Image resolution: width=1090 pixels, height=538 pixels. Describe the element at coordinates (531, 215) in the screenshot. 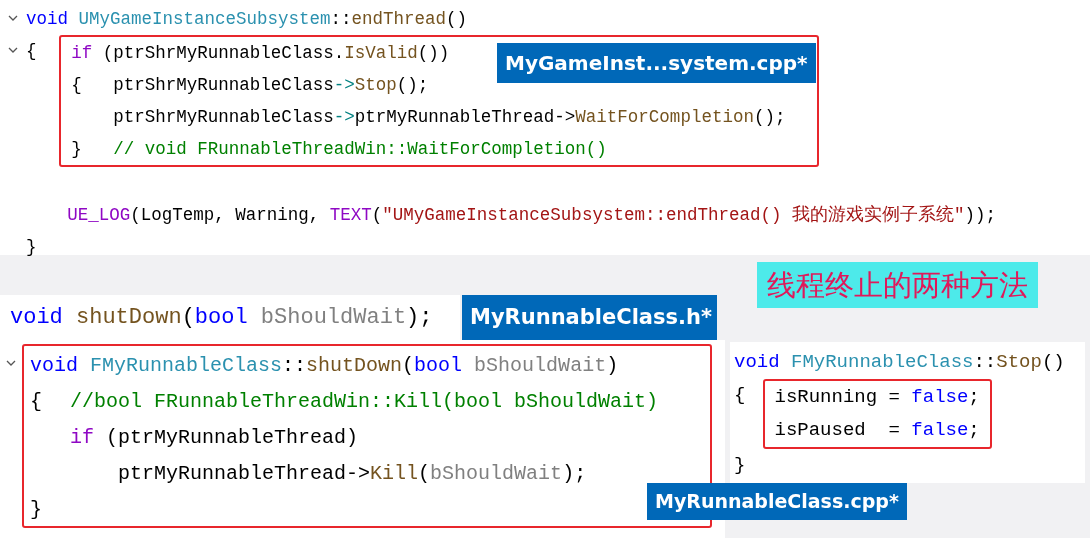

I see `code-line: UE_LOG(LogTemp, Warning, TEXT("UMyGameInstanceSubsystem::endThread() 我的游戏实例子系统"));` at that location.